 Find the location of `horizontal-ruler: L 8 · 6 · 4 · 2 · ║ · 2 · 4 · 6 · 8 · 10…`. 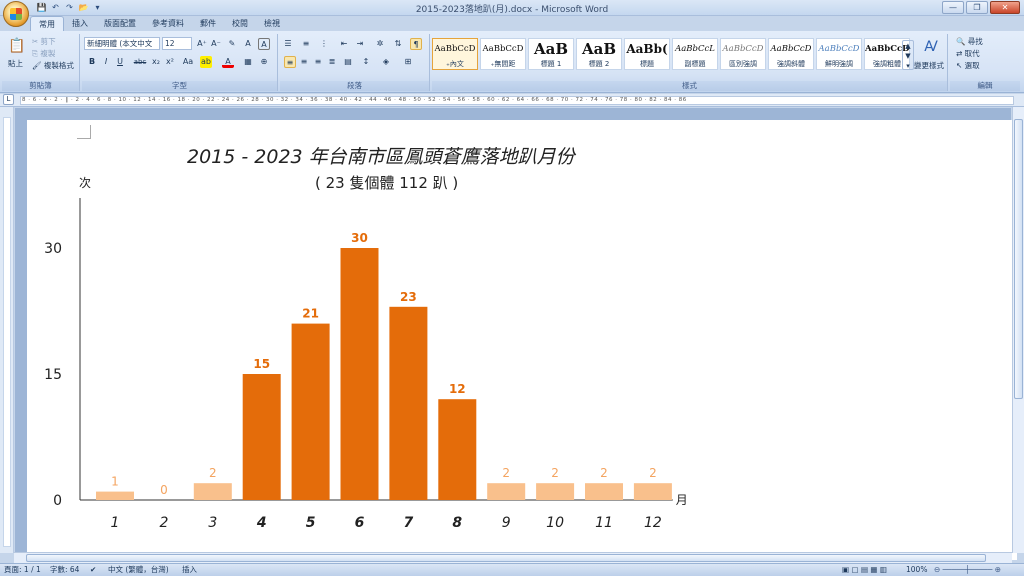

horizontal-ruler: L 8 · 6 · 4 · 2 · ║ · 2 · 4 · 6 · 8 · 10… is located at coordinates (512, 100).